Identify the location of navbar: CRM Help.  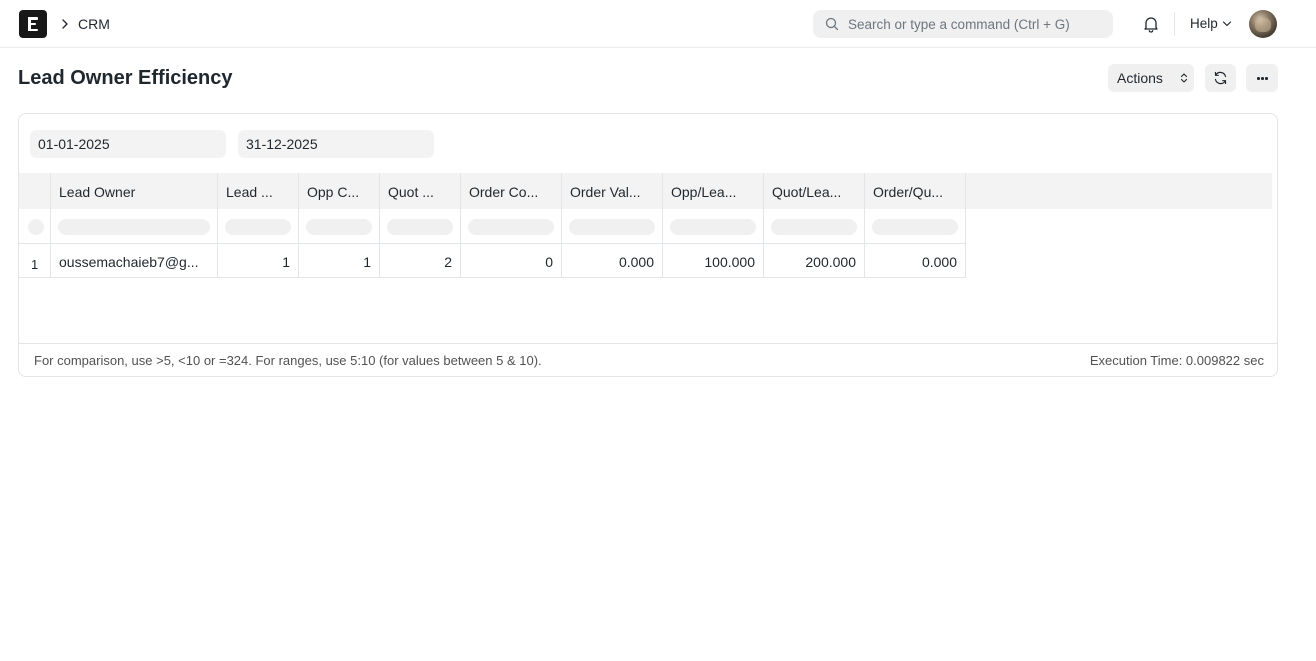
(658, 24).